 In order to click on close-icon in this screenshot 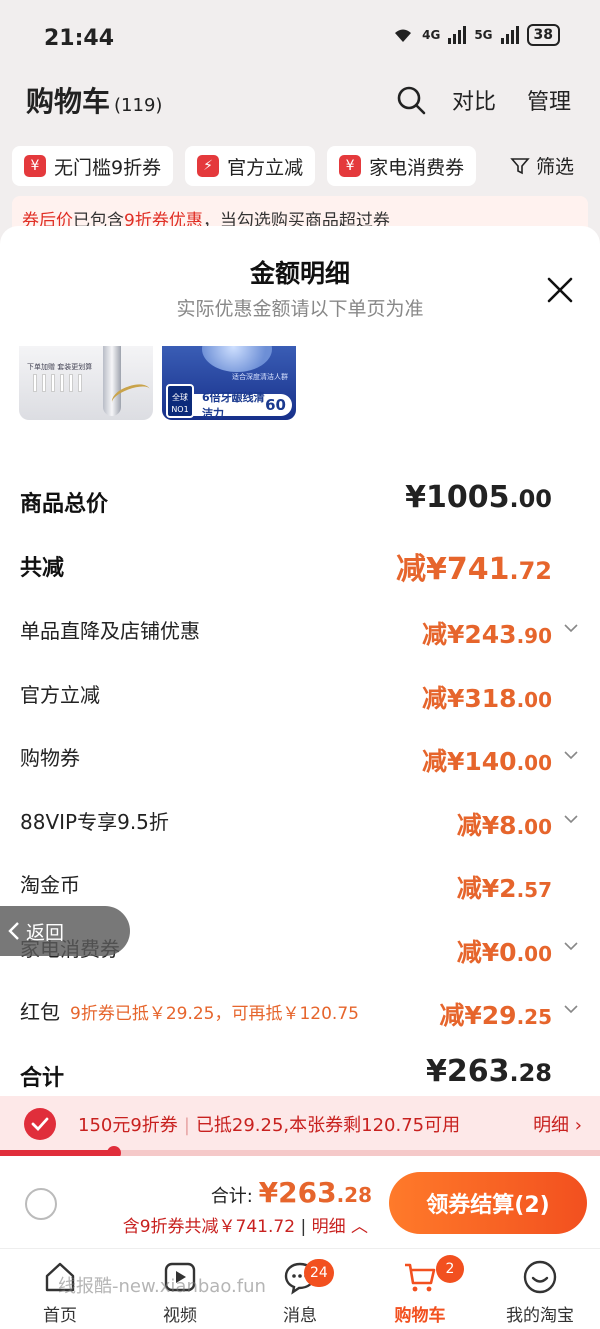, I will do `click(560, 290)`.